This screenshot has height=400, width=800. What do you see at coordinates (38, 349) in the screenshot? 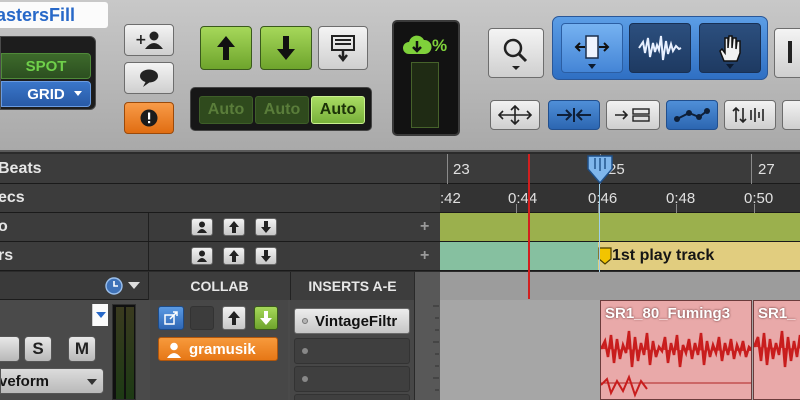
I see `solo-button: S` at bounding box center [38, 349].